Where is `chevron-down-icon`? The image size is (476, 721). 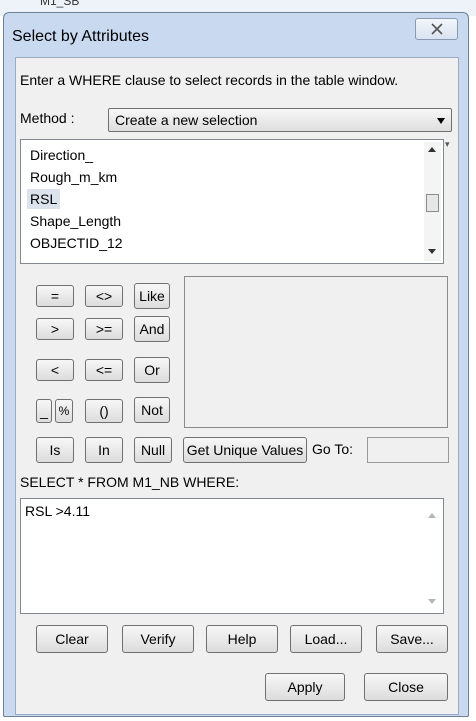 chevron-down-icon is located at coordinates (441, 121).